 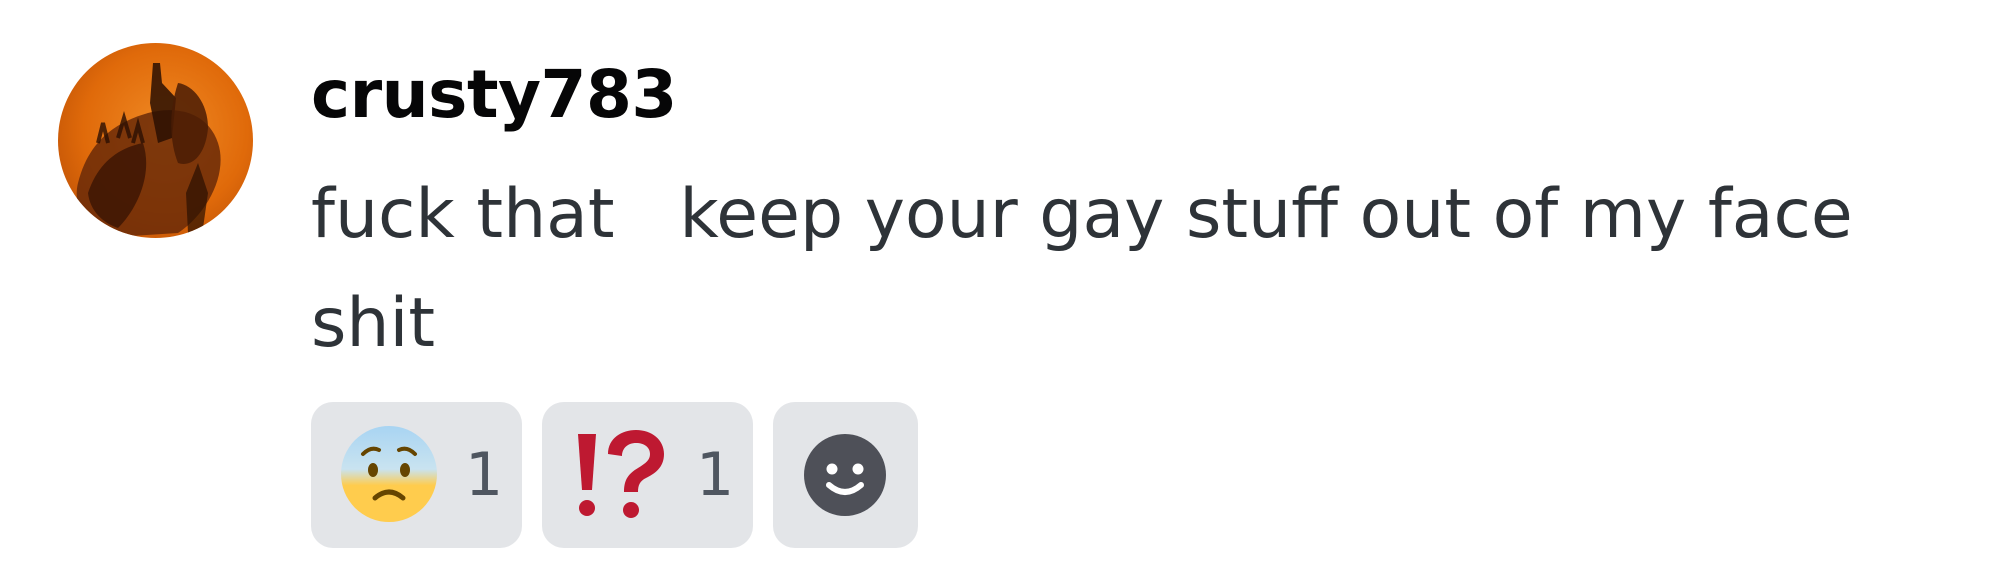 I want to click on avatar-image, so click(x=155, y=140).